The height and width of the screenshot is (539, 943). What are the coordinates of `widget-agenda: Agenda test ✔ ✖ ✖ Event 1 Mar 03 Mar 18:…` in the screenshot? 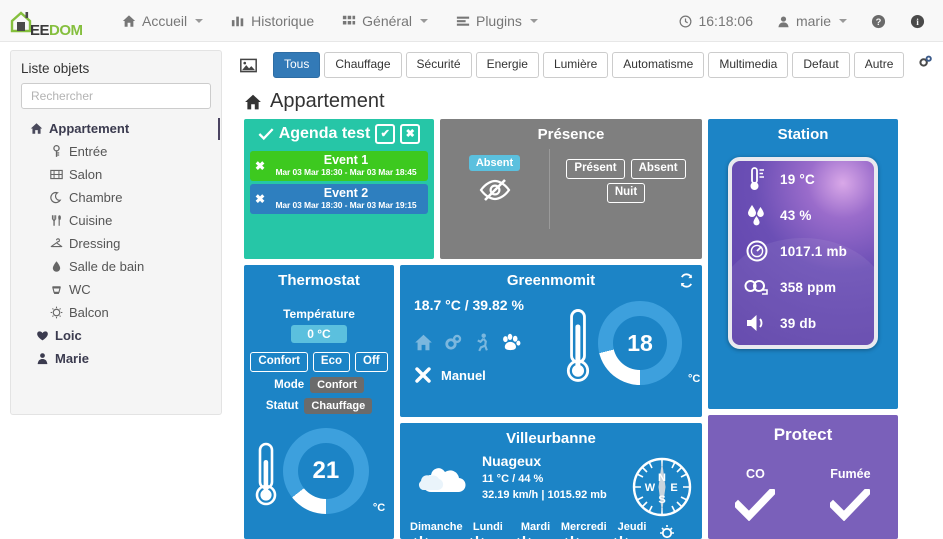 It's located at (339, 189).